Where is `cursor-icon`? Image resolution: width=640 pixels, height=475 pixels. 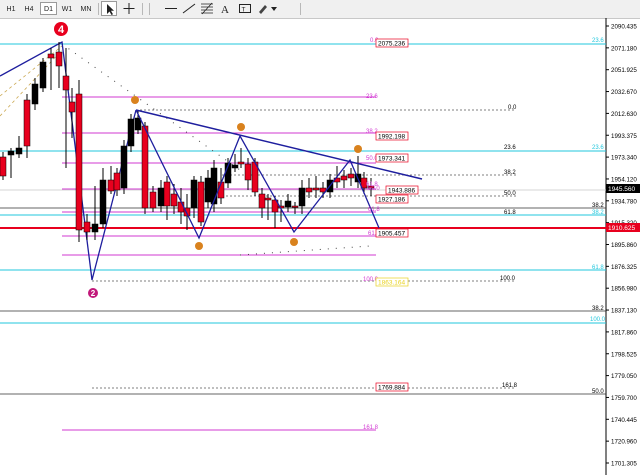 cursor-icon is located at coordinates (109, 8).